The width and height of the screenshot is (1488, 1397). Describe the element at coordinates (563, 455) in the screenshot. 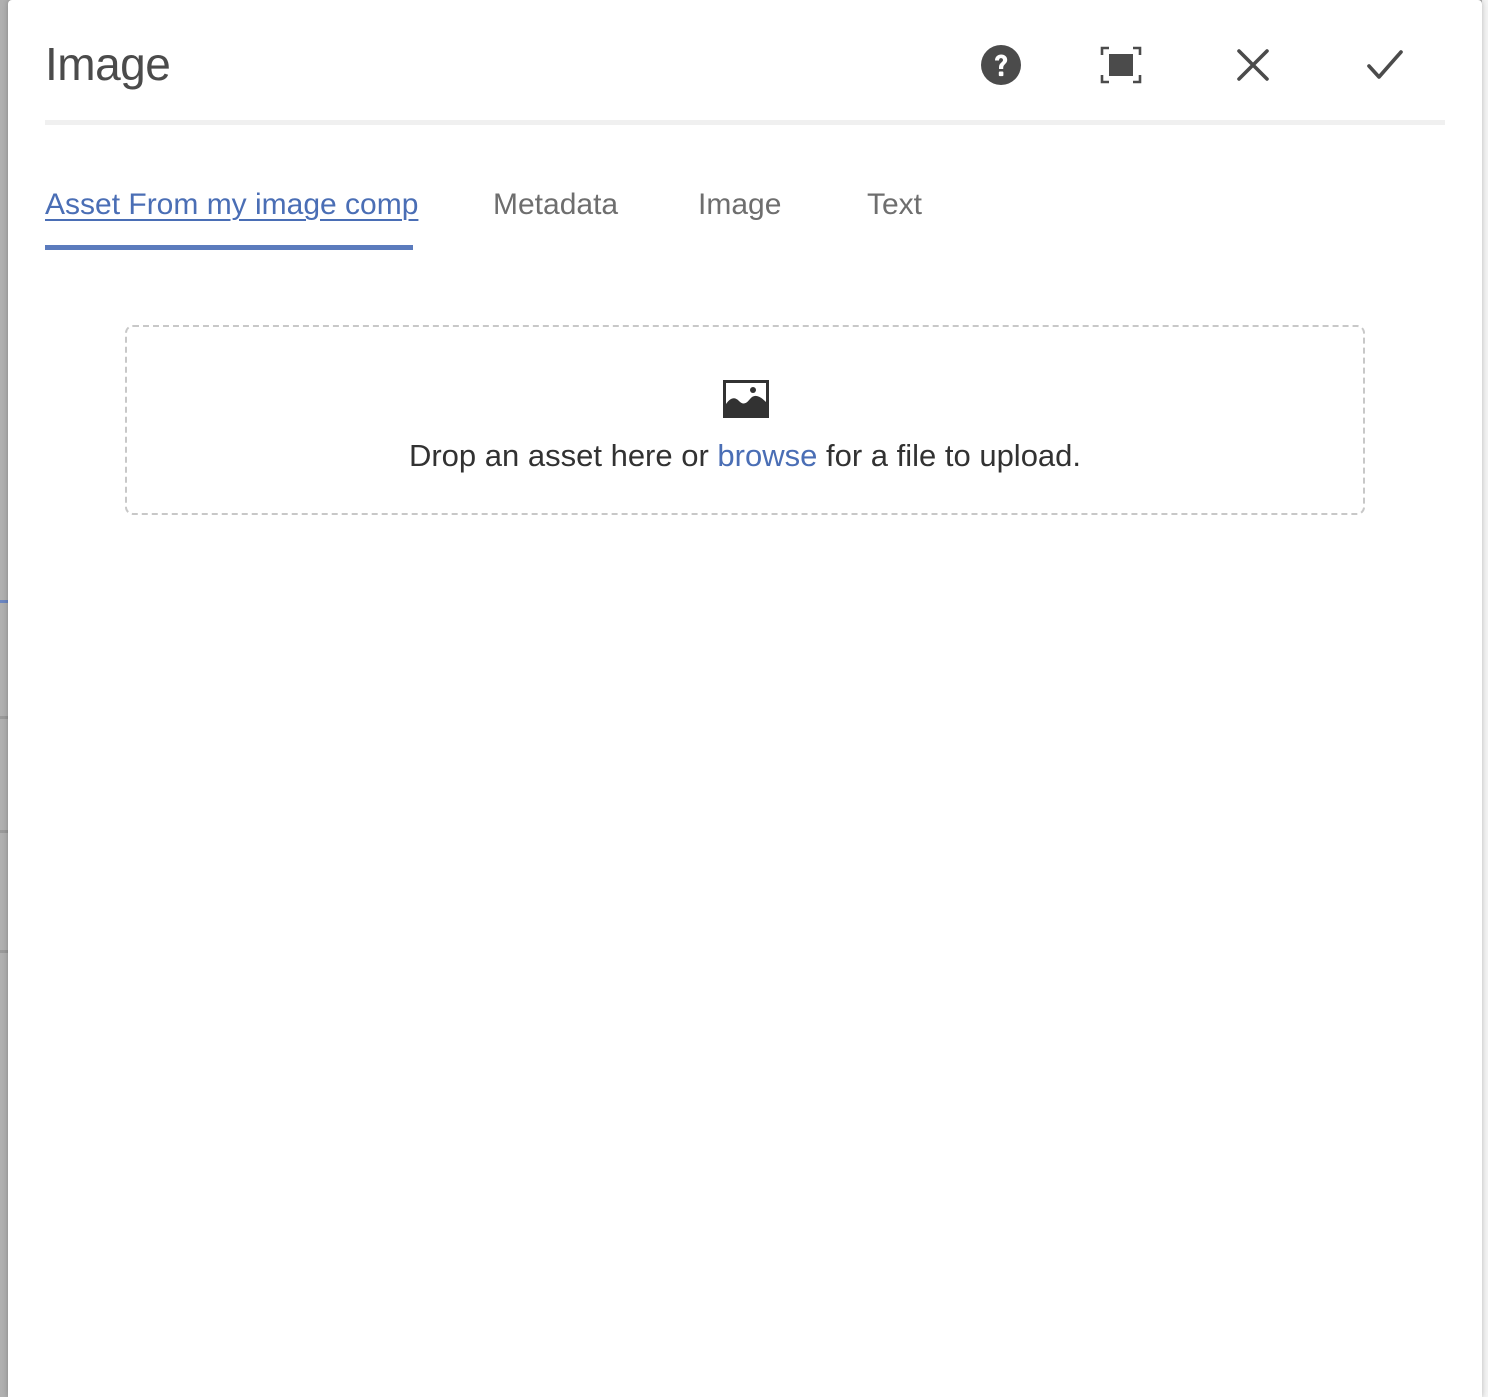

I see `dropzone-text-before: Drop an asset here or` at that location.